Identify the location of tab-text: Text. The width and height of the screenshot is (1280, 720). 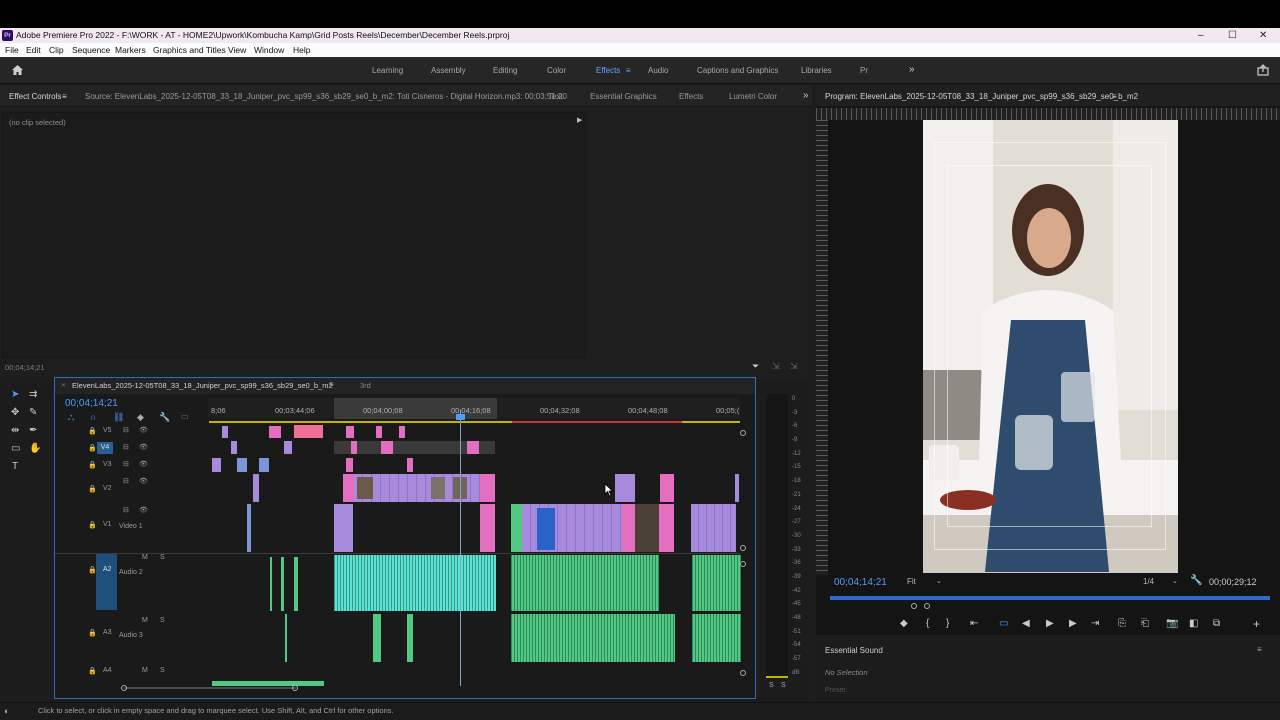
(555, 96).